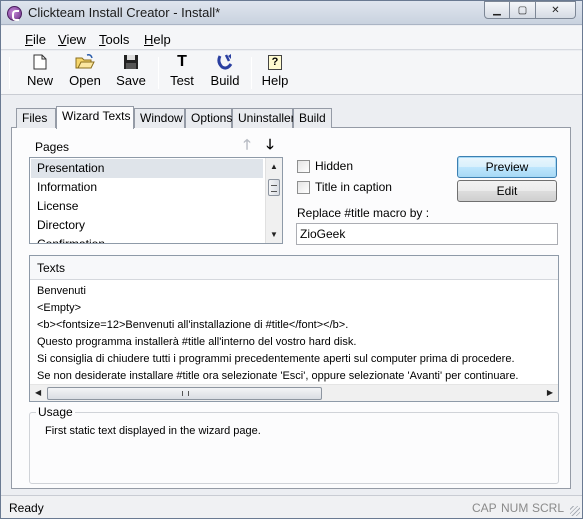 This screenshot has width=583, height=519. I want to click on title-in-caption-checkbox: Title in caption, so click(344, 187).